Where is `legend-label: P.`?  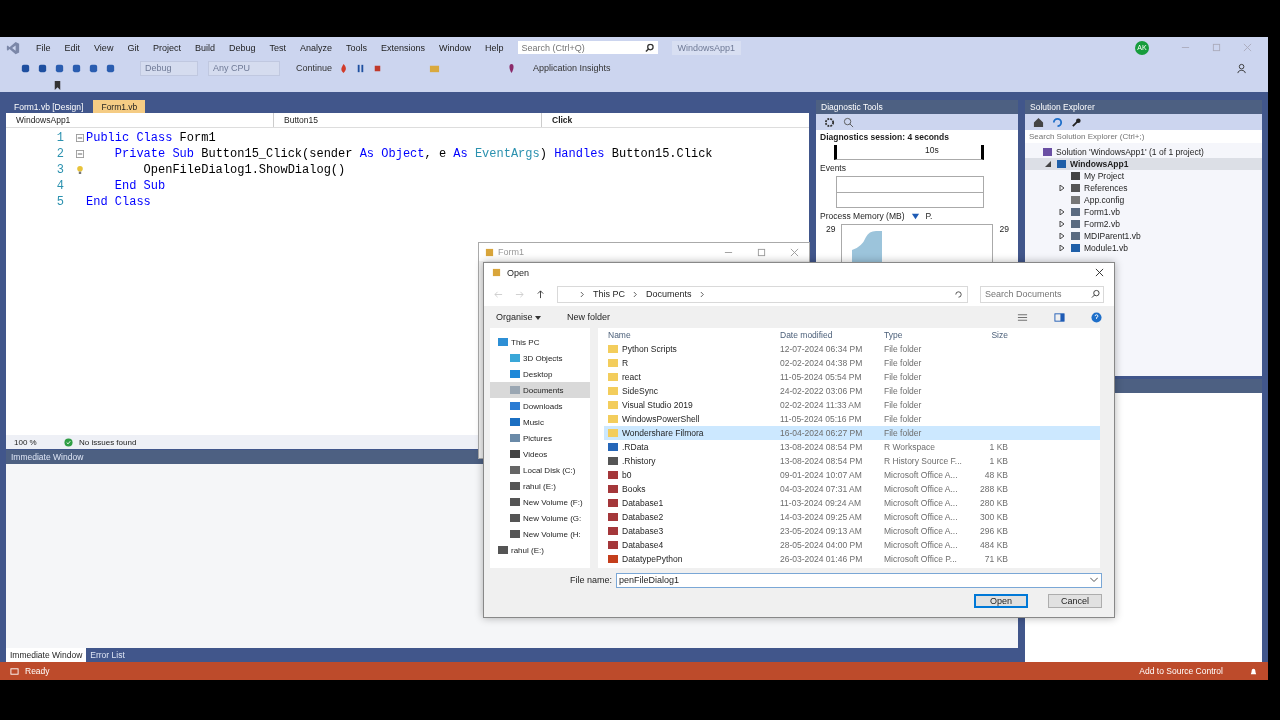 legend-label: P. is located at coordinates (929, 216).